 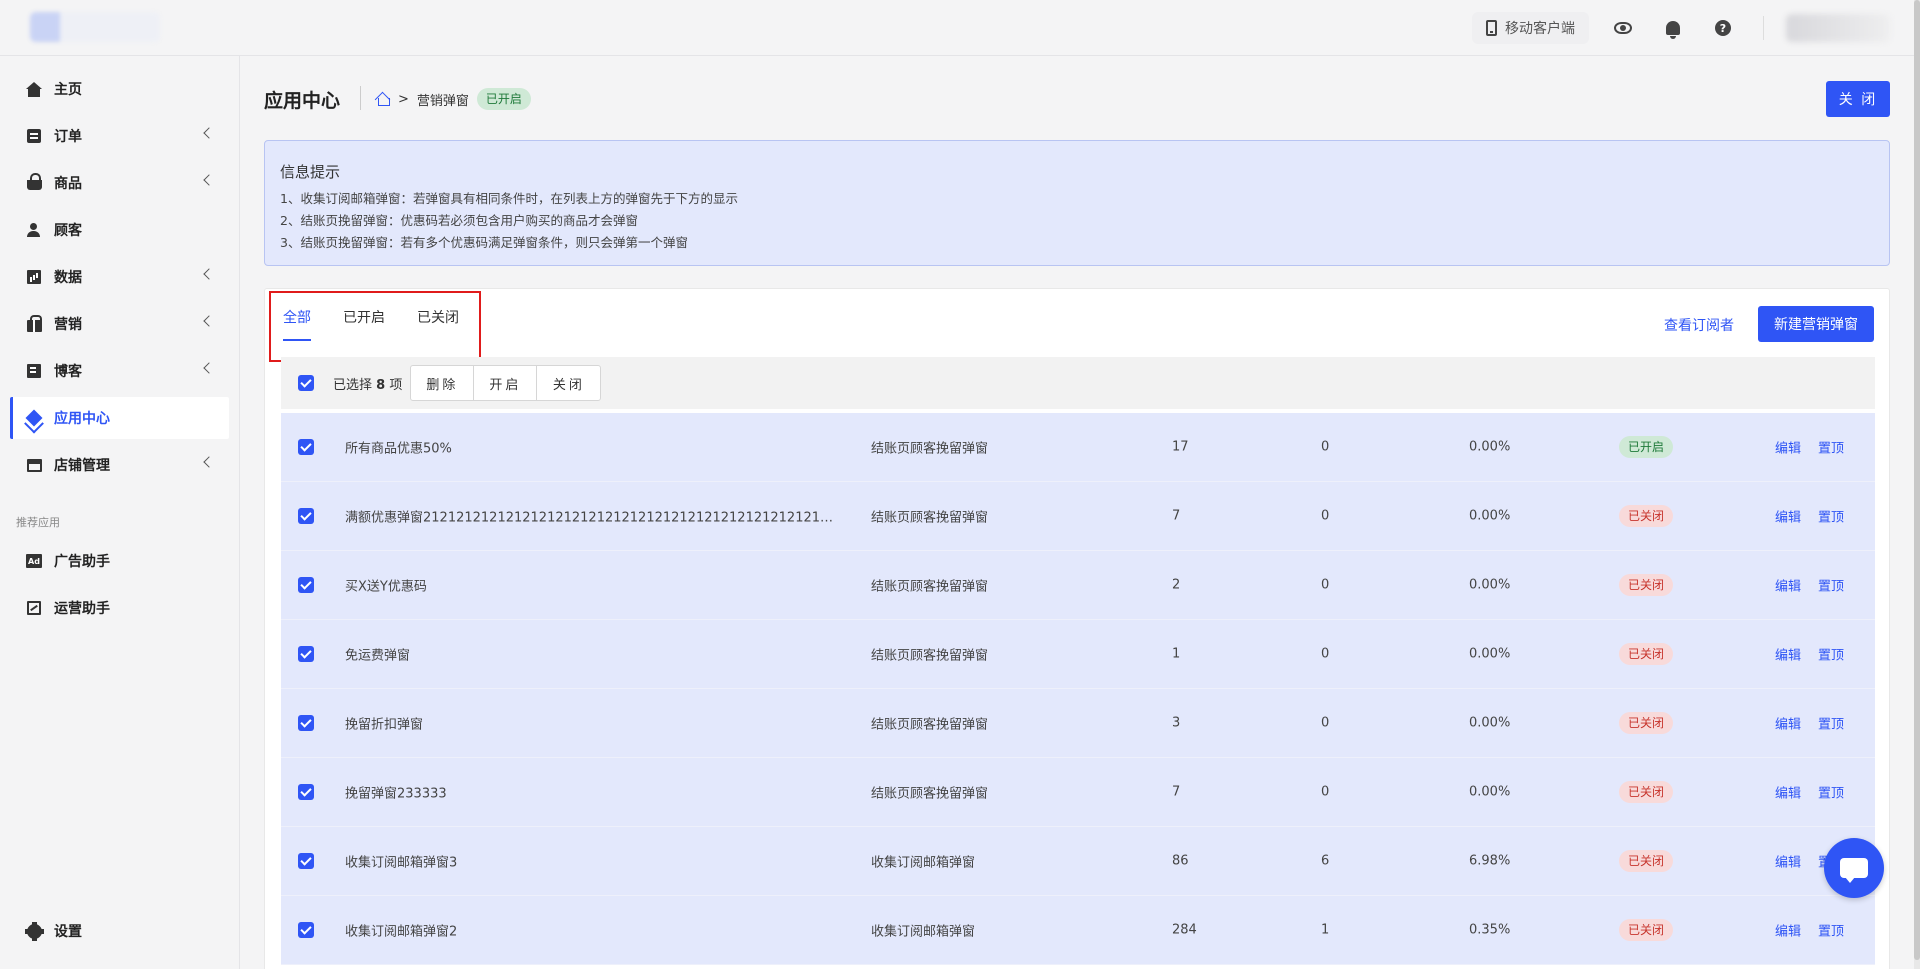 What do you see at coordinates (459, 220) in the screenshot?
I see `info-line: 2、结账页挽留弹窗：优惠码若必须包含用户购买的商品才会弹窗` at bounding box center [459, 220].